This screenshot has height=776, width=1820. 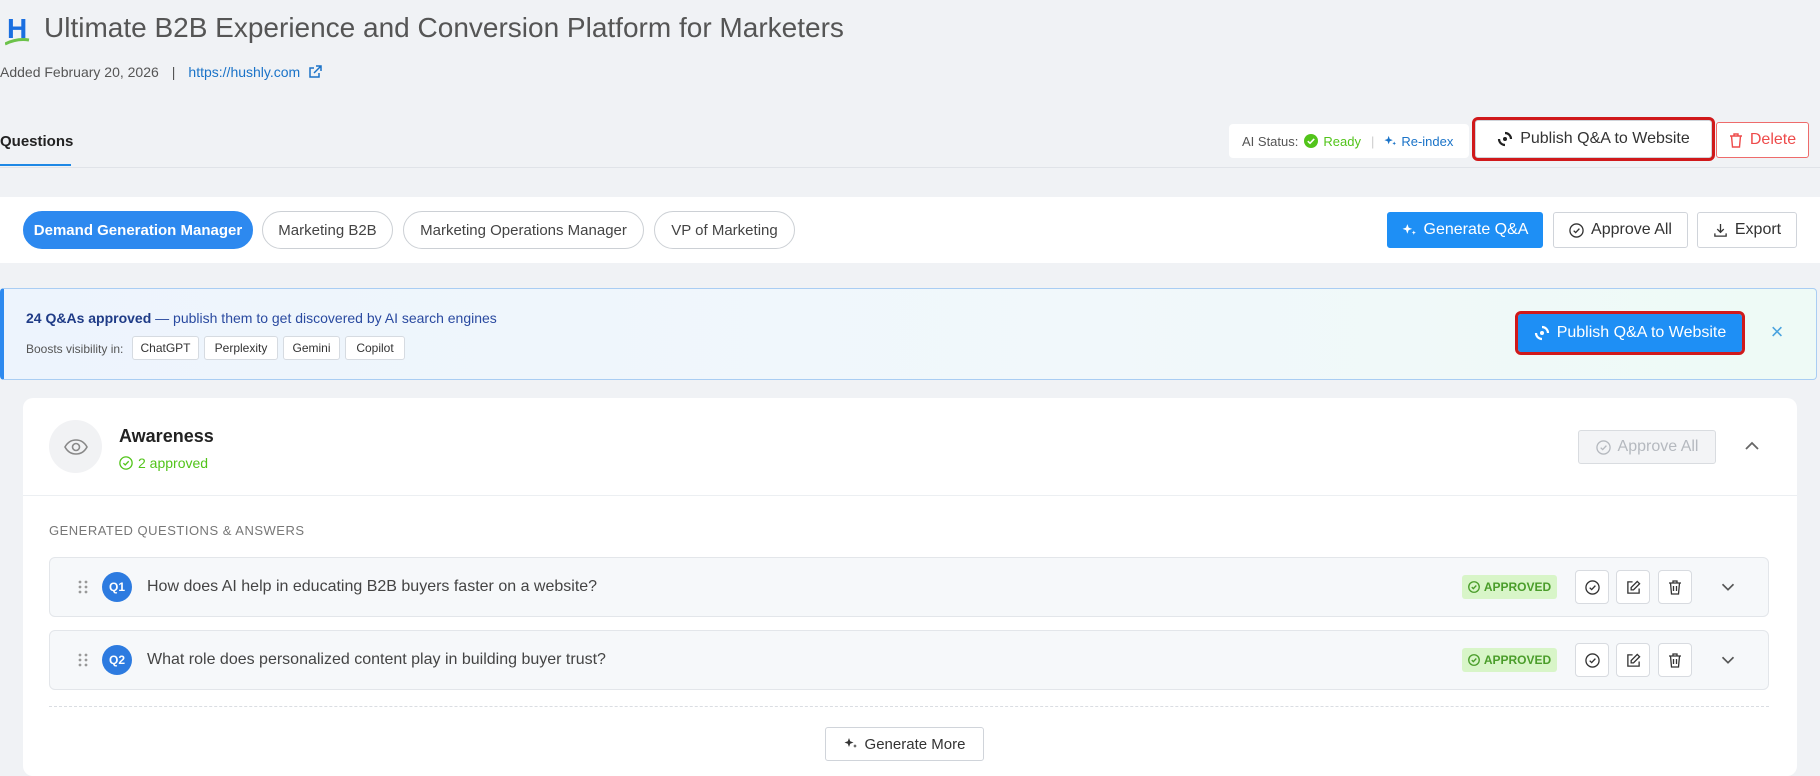 What do you see at coordinates (89, 318) in the screenshot?
I see `approved-count: 24 Q&As approved` at bounding box center [89, 318].